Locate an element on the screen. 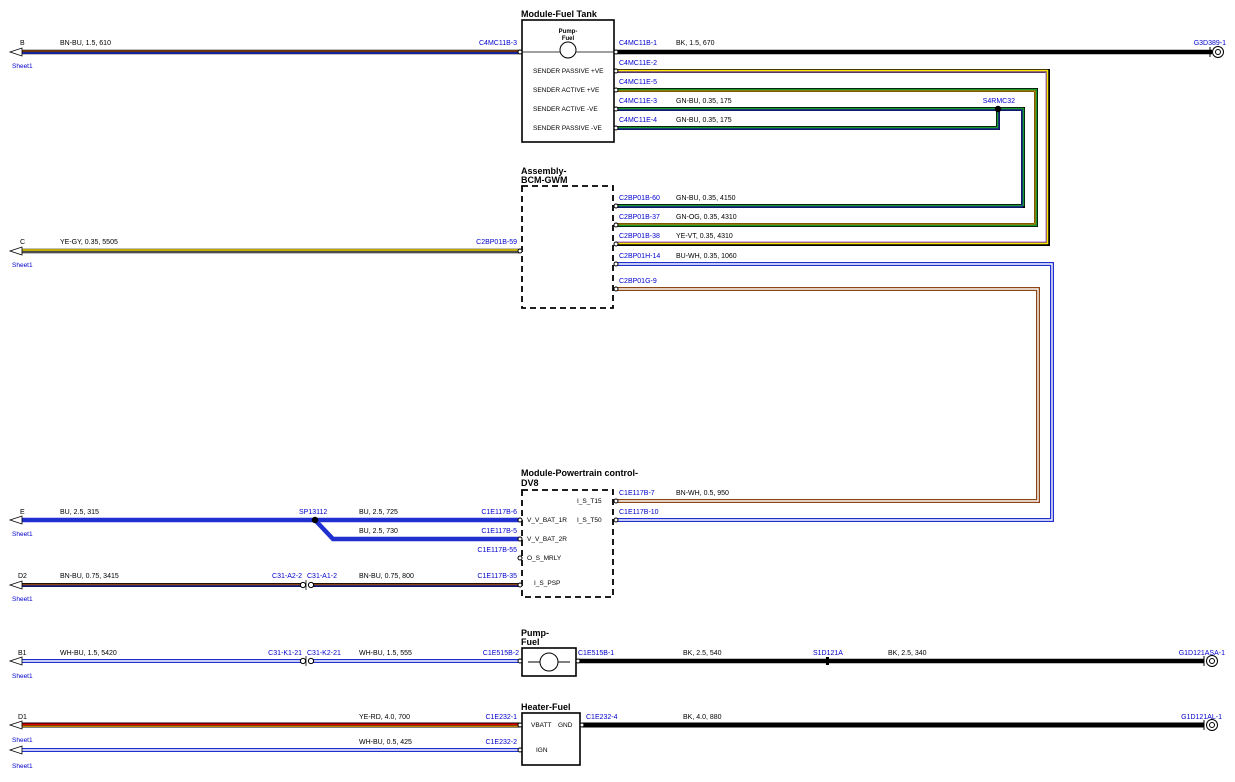  ground-g1d121asa-icon is located at coordinates (1210, 661).